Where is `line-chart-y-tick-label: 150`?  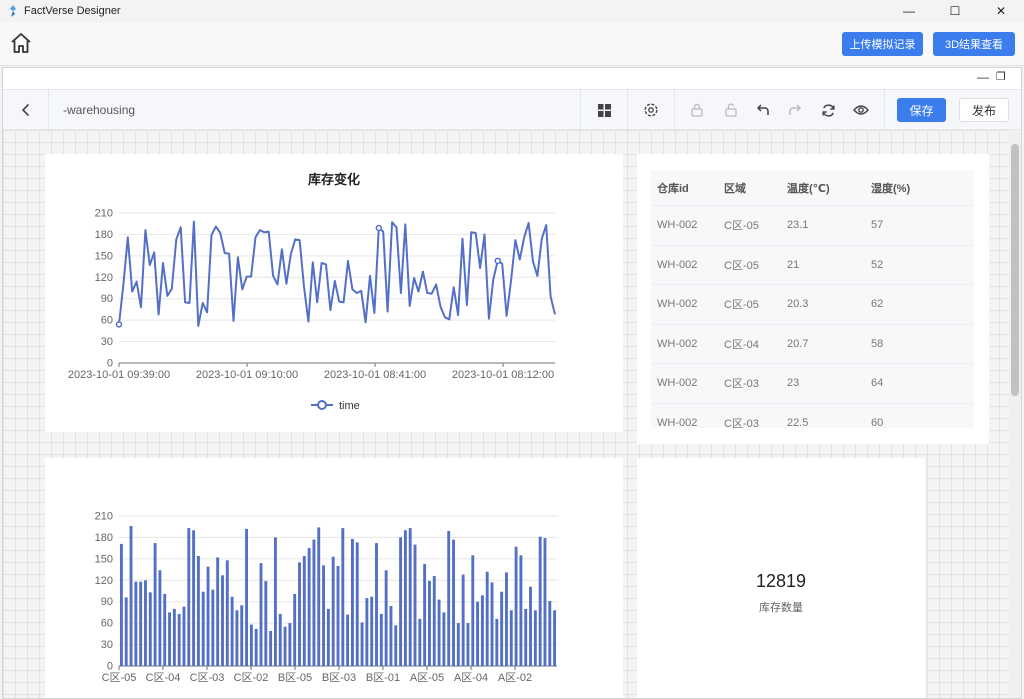 line-chart-y-tick-label: 150 is located at coordinates (104, 256).